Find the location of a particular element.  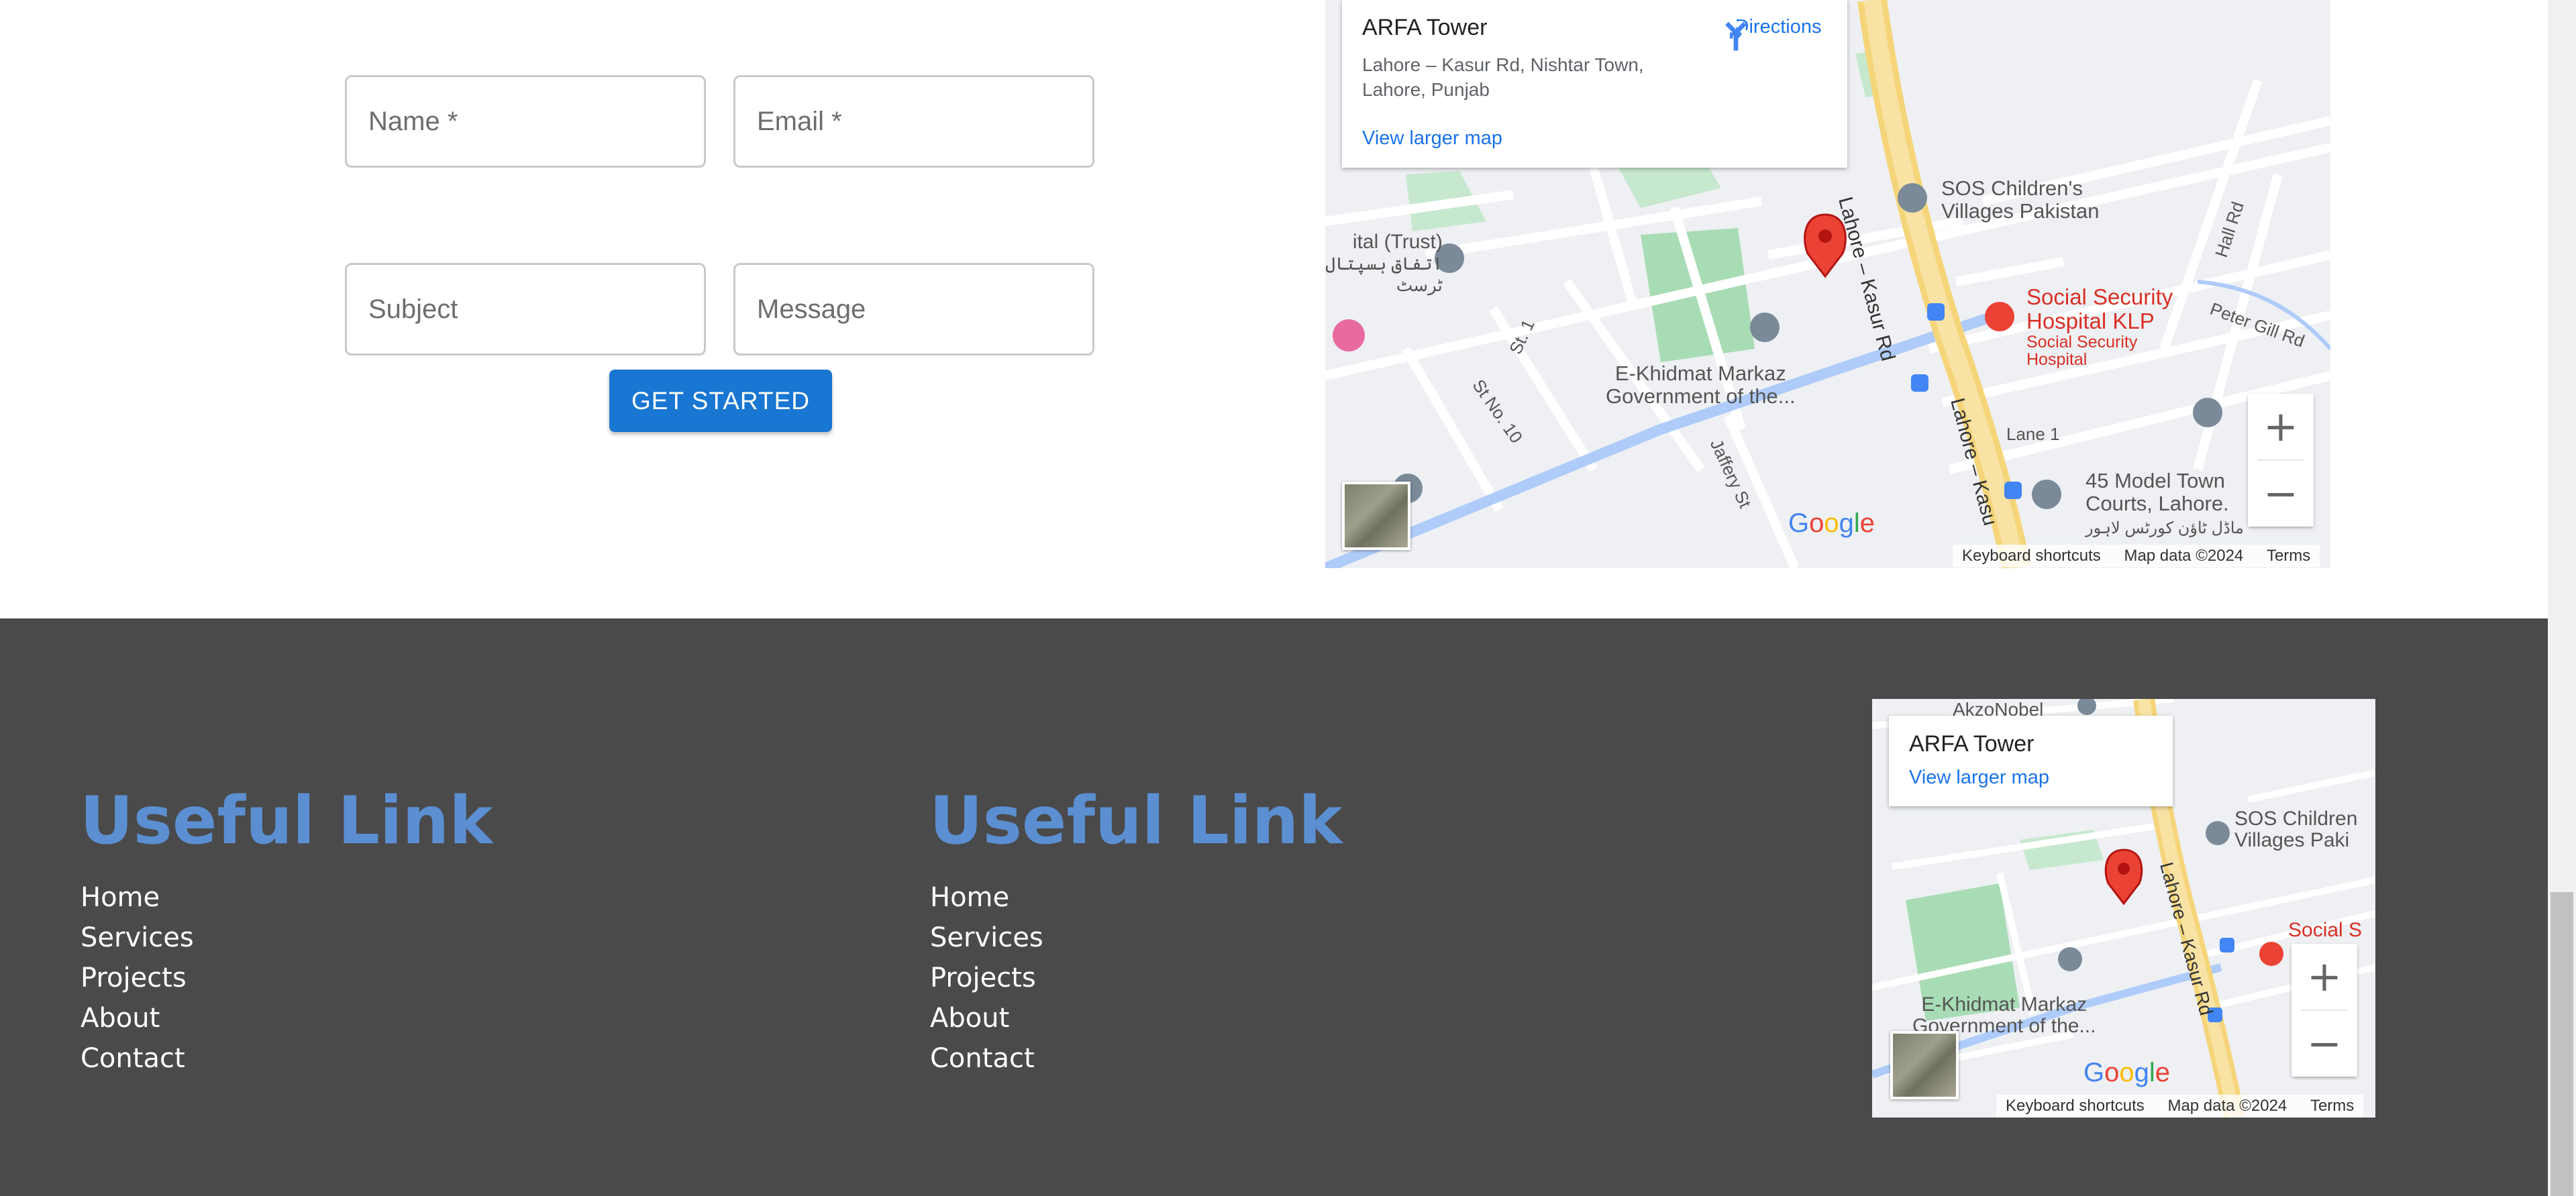

get-started-button: GET STARTED is located at coordinates (720, 401).